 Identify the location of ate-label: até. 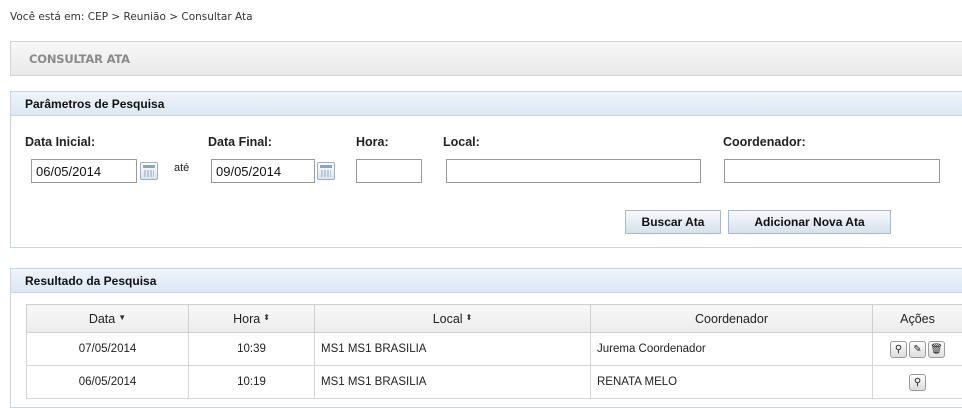
(181, 168).